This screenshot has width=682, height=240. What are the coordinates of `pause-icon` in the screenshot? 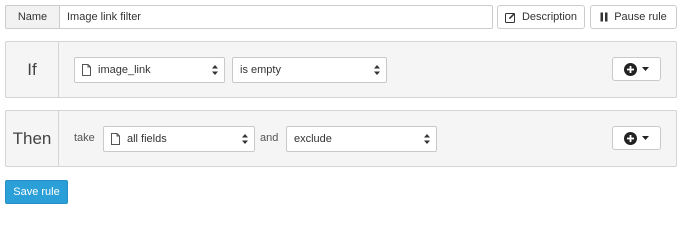 It's located at (604, 17).